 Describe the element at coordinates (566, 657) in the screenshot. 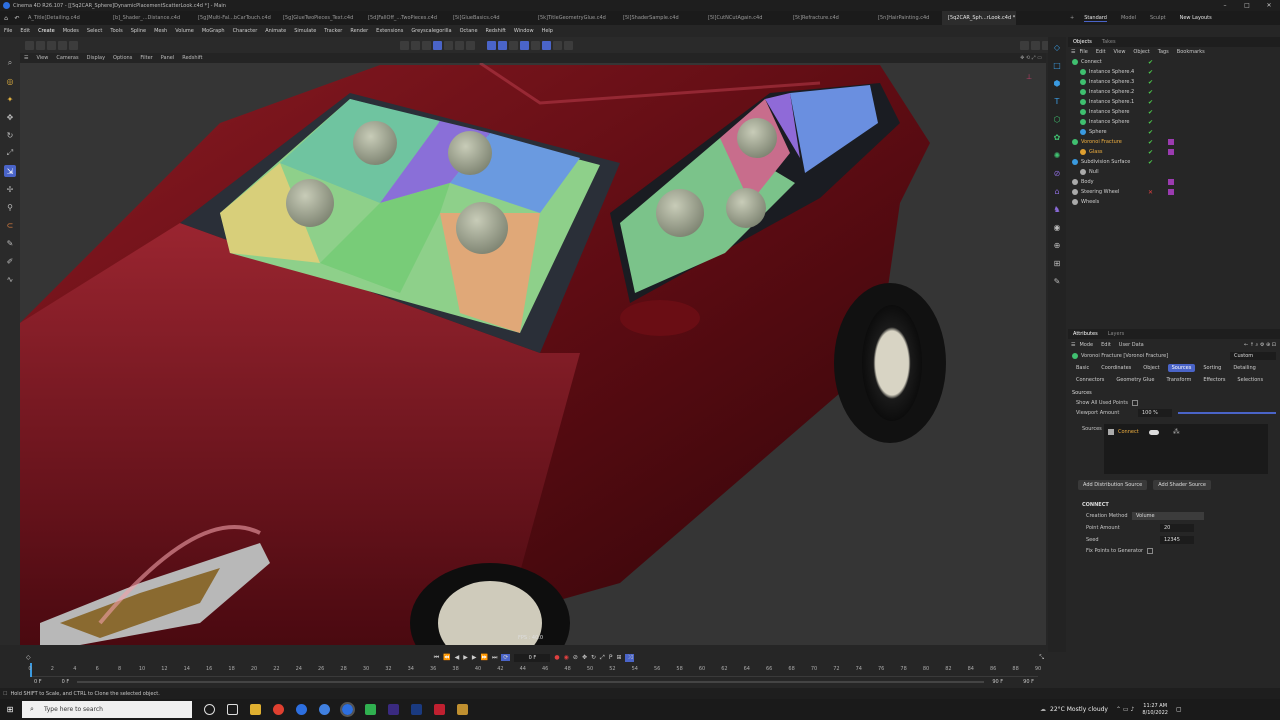

I see `autokey-icon: ◉` at that location.